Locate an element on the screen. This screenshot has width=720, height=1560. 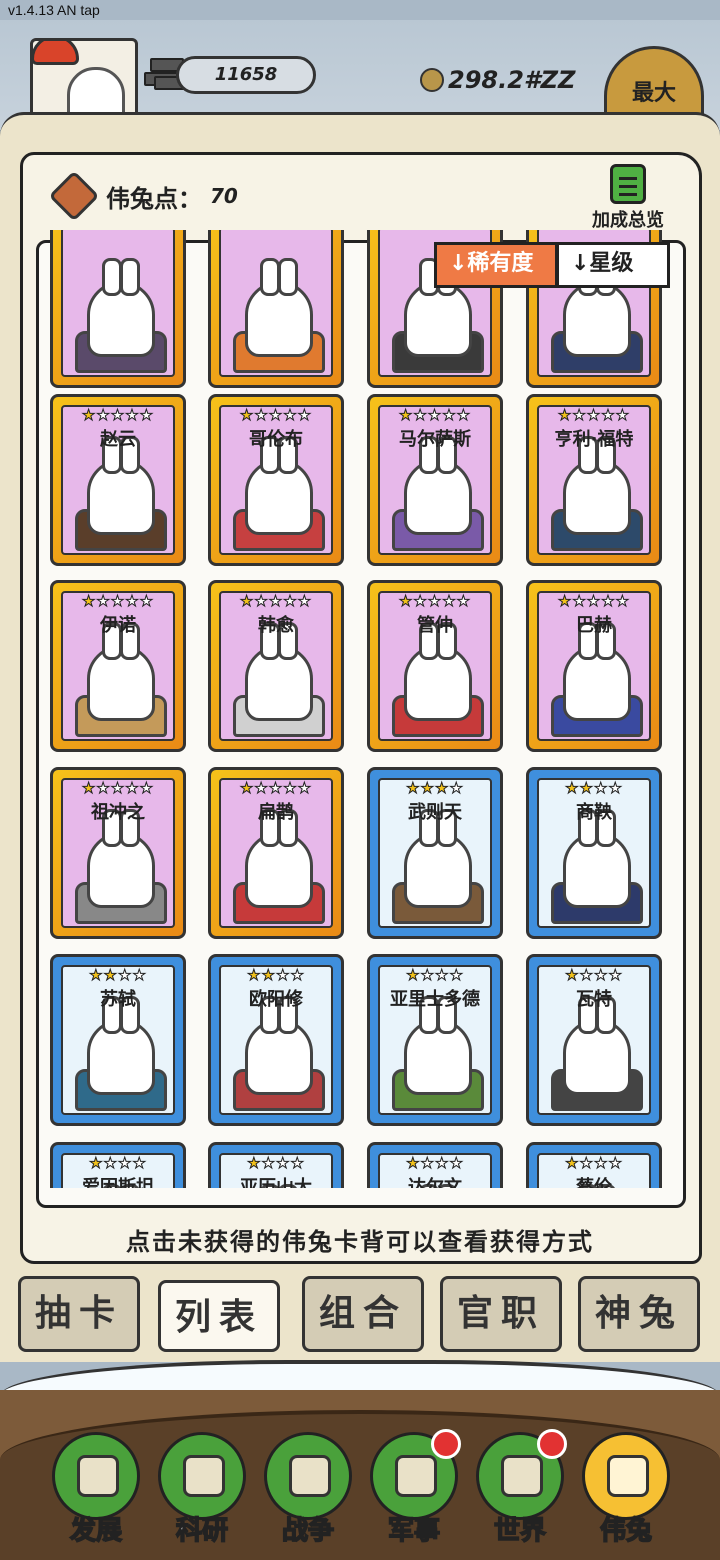
card-name: 蔡伦 is located at coordinates (594, 1182).